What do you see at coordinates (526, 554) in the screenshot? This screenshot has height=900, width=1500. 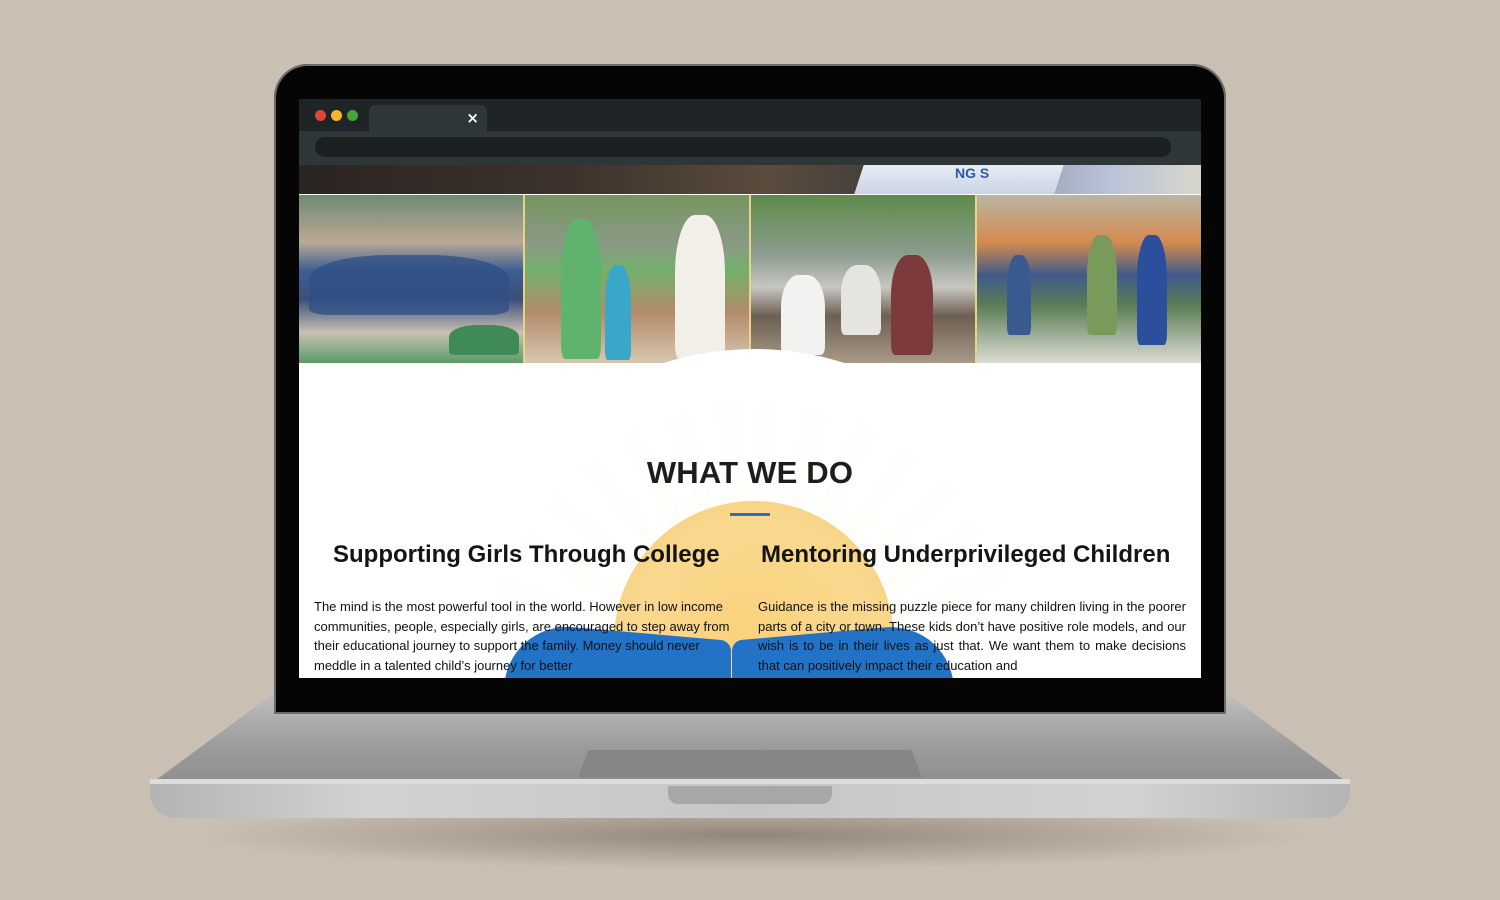 I see `column-heading-girls-college: Supporting Girls Through College` at bounding box center [526, 554].